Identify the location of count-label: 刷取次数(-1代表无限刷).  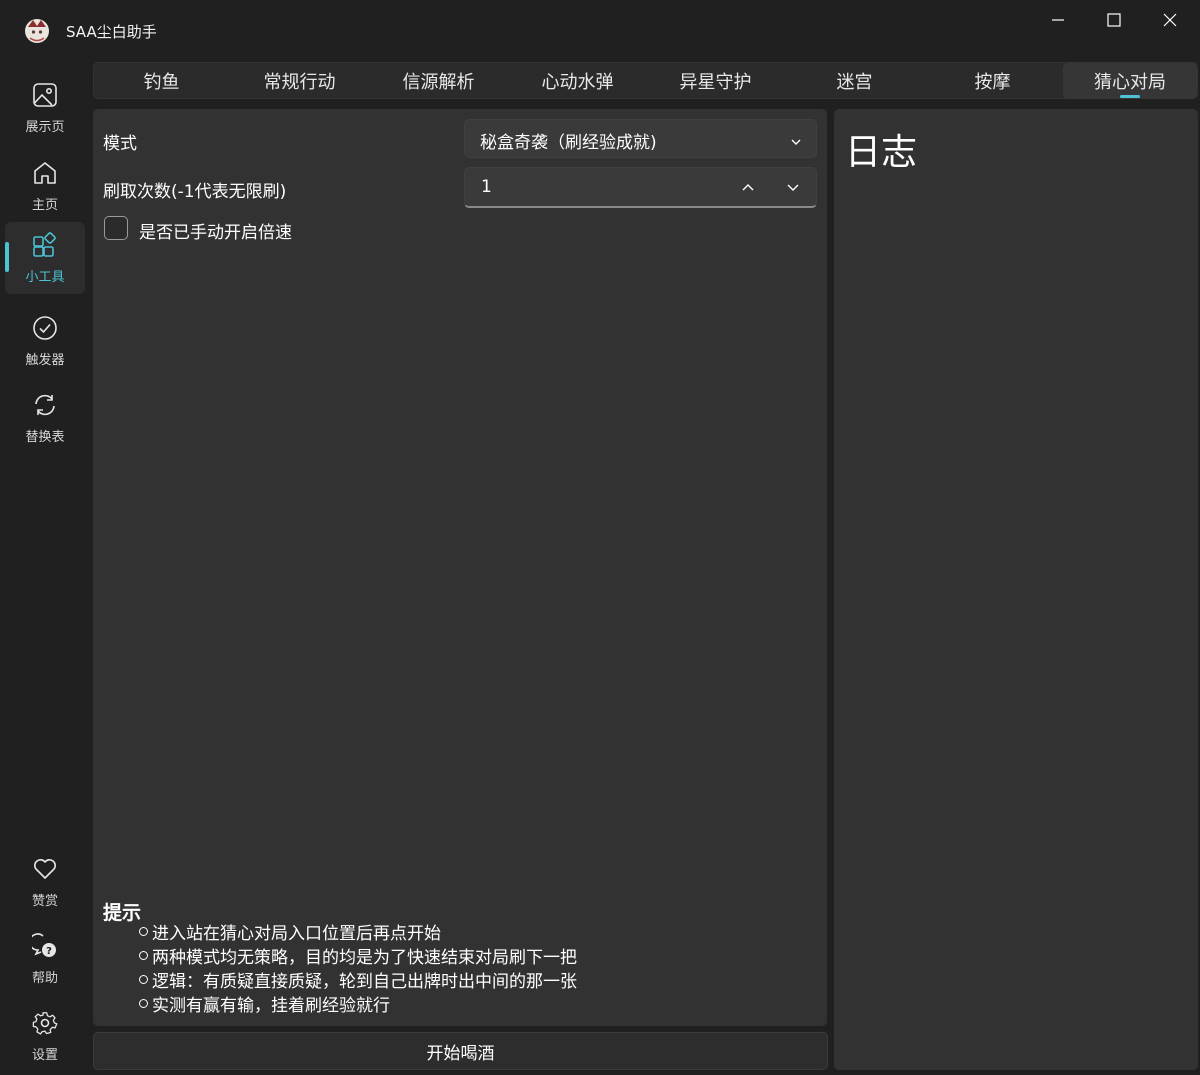
(195, 192).